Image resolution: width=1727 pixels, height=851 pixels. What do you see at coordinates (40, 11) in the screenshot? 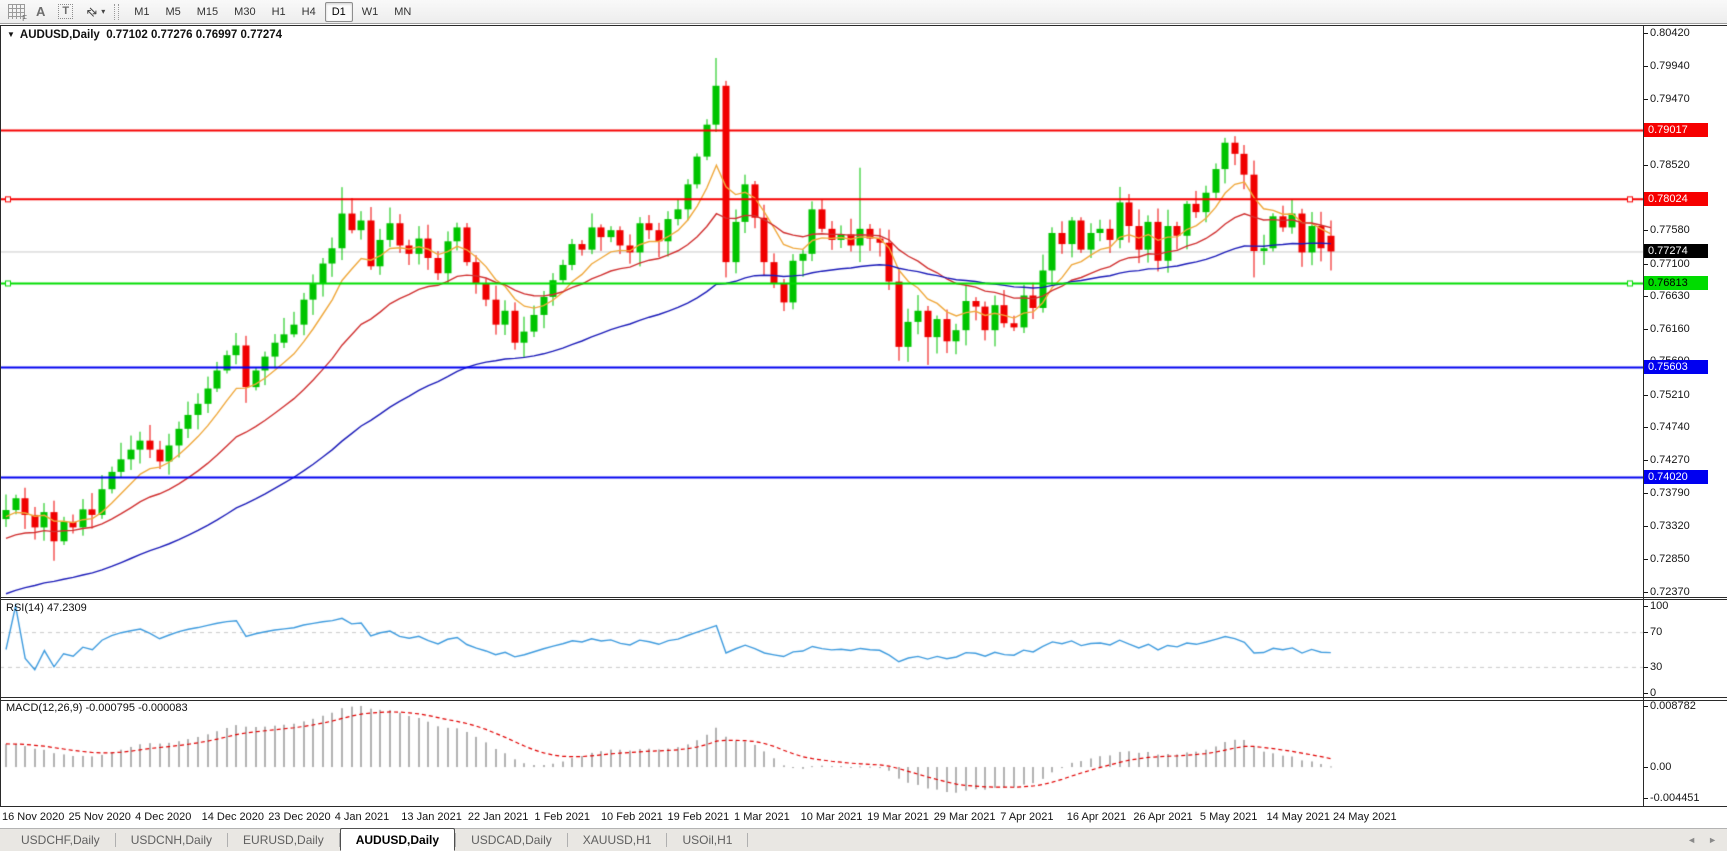
I see `text-label-icon: A` at bounding box center [40, 11].